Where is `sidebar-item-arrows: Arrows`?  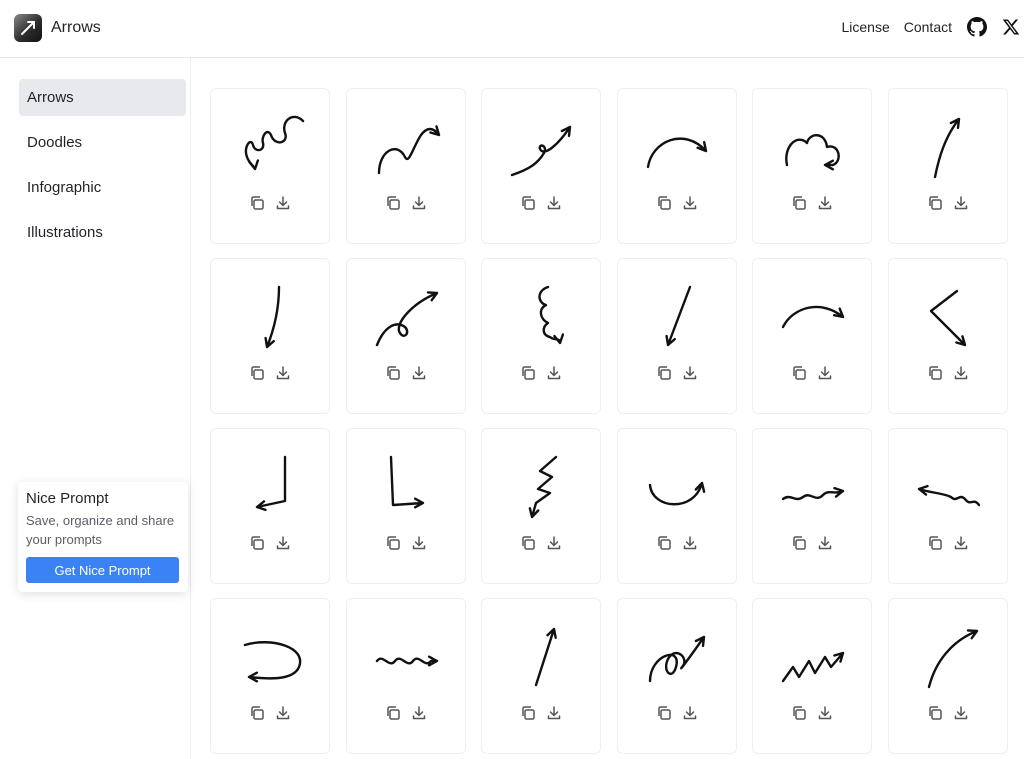 sidebar-item-arrows: Arrows is located at coordinates (102, 97).